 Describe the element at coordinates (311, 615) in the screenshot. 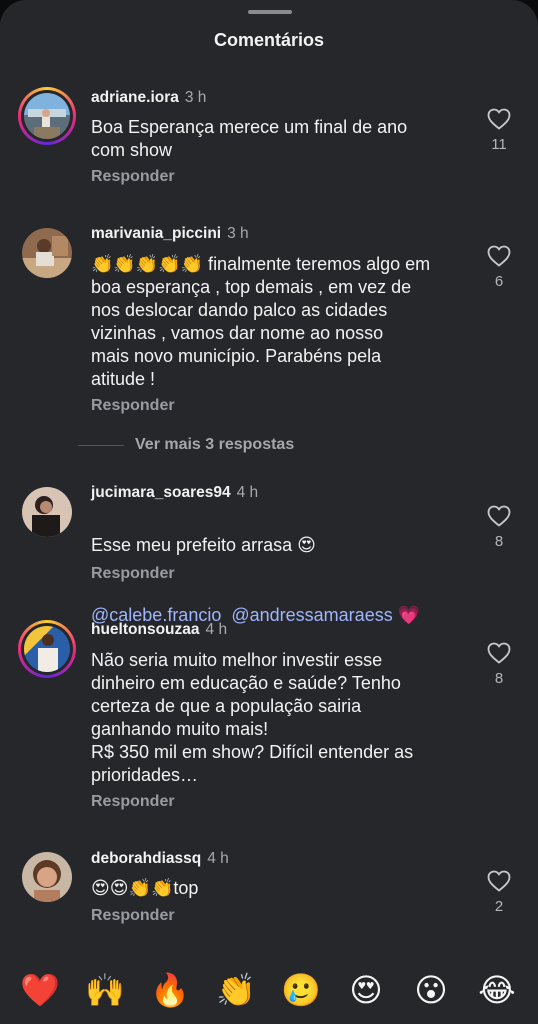

I see `mention-link: @andressamaraess` at that location.